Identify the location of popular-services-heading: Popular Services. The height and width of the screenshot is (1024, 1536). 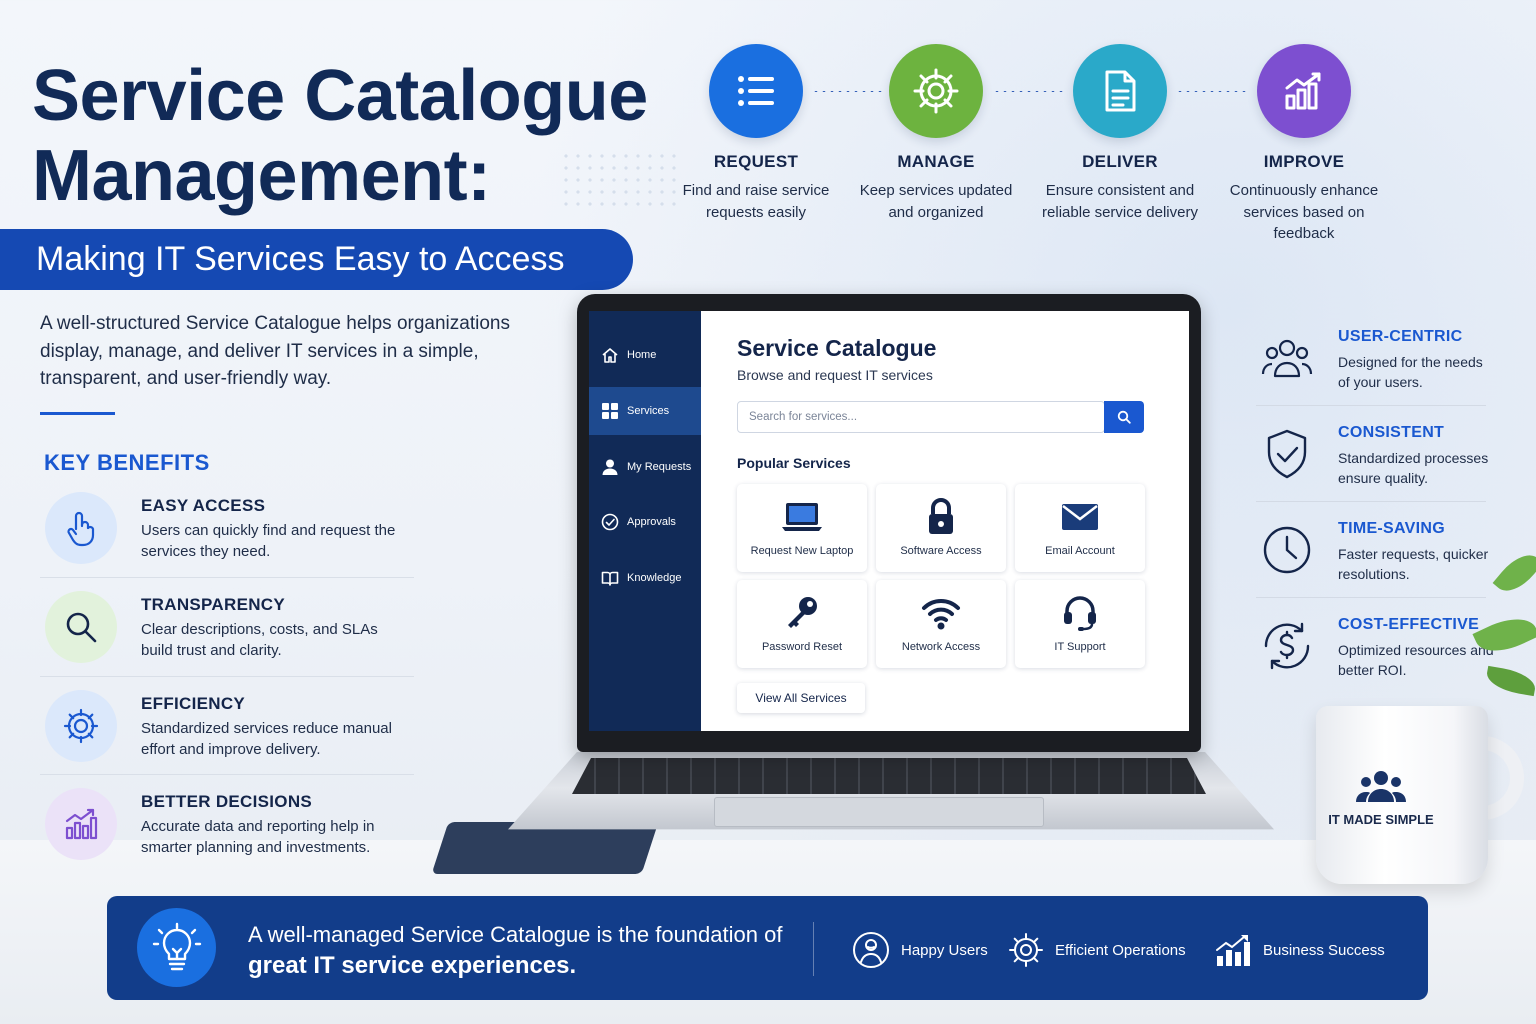
(794, 463).